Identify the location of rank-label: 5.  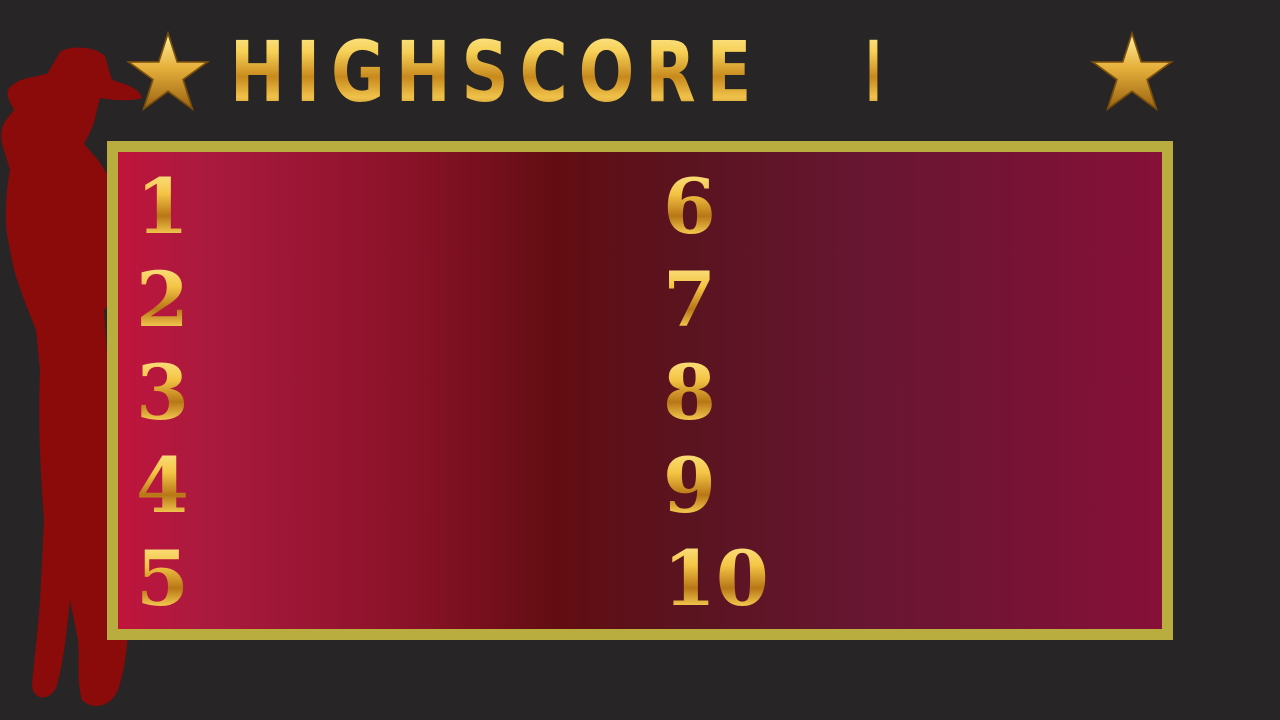
(162, 578).